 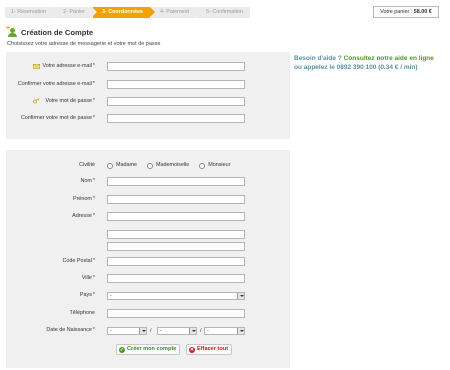 What do you see at coordinates (176, 181) in the screenshot?
I see `name-input` at bounding box center [176, 181].